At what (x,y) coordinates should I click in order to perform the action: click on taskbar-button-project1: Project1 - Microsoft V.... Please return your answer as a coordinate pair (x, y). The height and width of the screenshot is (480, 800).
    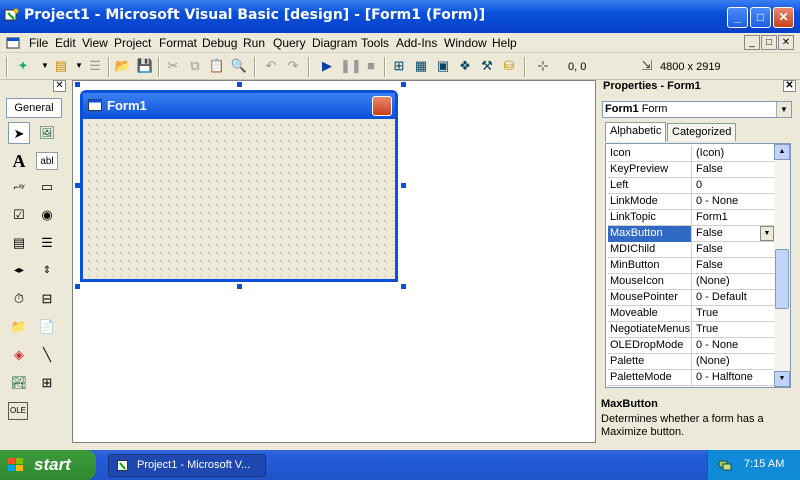
    Looking at the image, I should click on (187, 465).